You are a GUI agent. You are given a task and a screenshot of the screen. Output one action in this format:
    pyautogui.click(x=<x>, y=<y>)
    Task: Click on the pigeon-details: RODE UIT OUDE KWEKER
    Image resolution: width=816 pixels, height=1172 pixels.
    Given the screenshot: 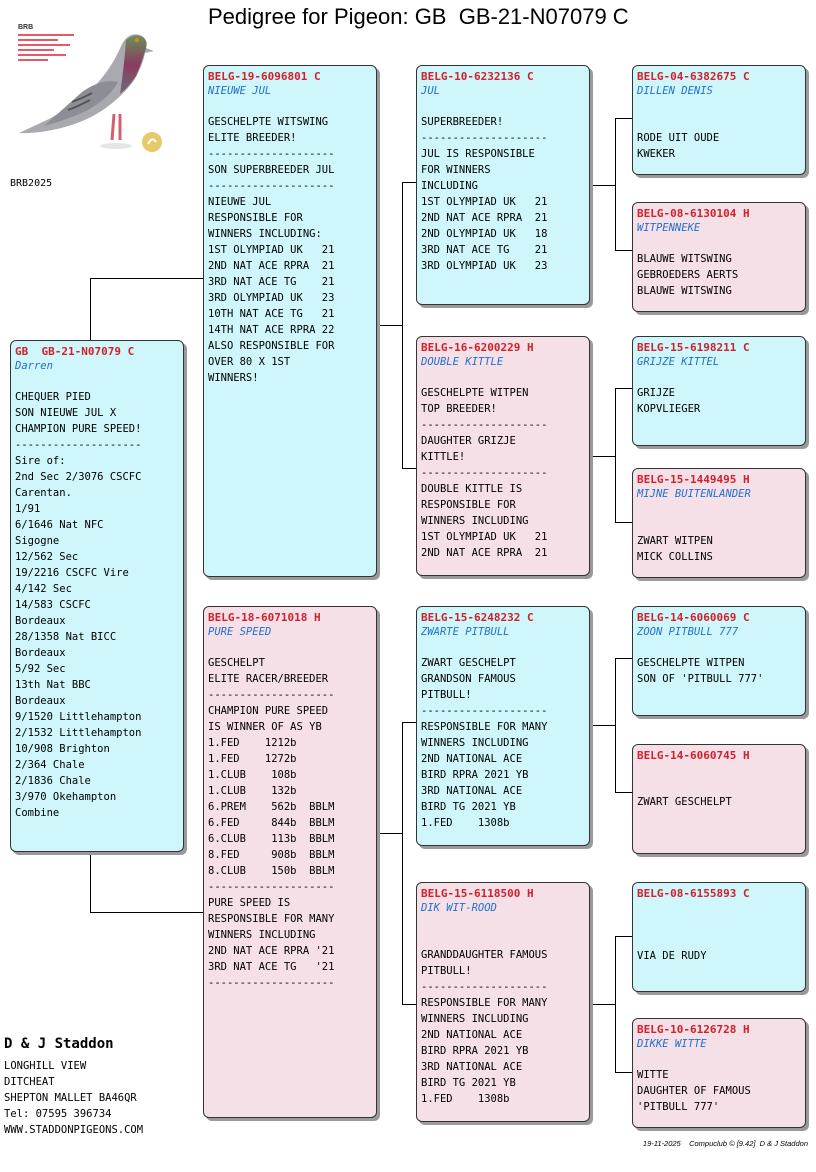 What is the action you would take?
    pyautogui.click(x=678, y=146)
    